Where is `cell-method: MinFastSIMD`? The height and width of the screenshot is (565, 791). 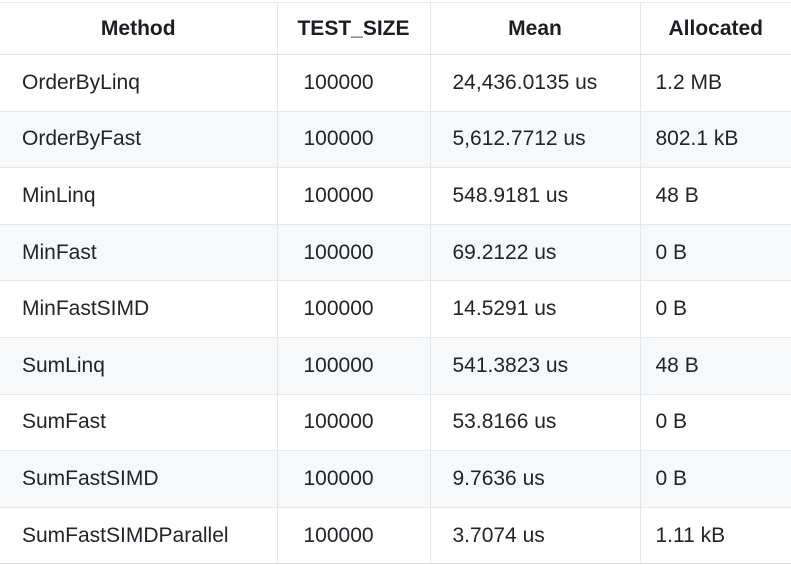
cell-method: MinFastSIMD is located at coordinates (139, 309).